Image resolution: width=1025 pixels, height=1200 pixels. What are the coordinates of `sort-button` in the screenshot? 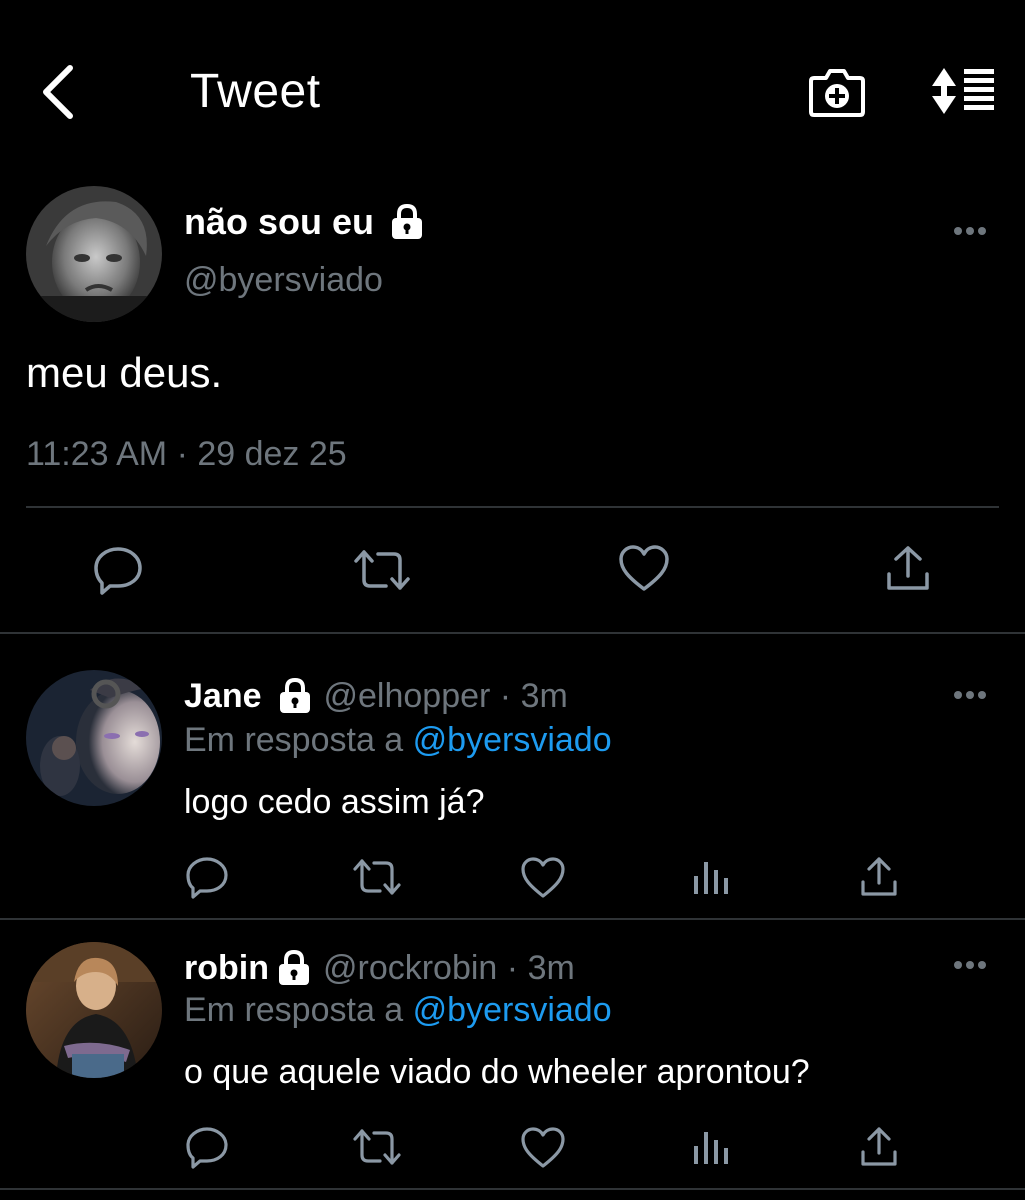 It's located at (963, 91).